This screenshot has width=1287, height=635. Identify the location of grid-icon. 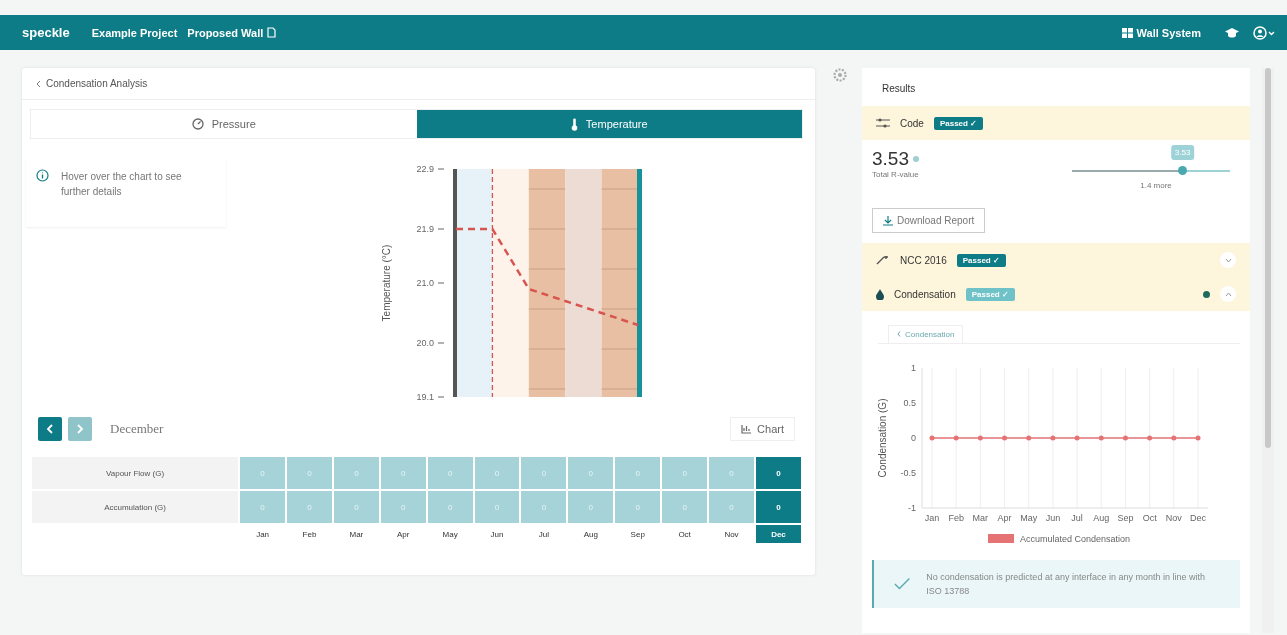
(1127, 32).